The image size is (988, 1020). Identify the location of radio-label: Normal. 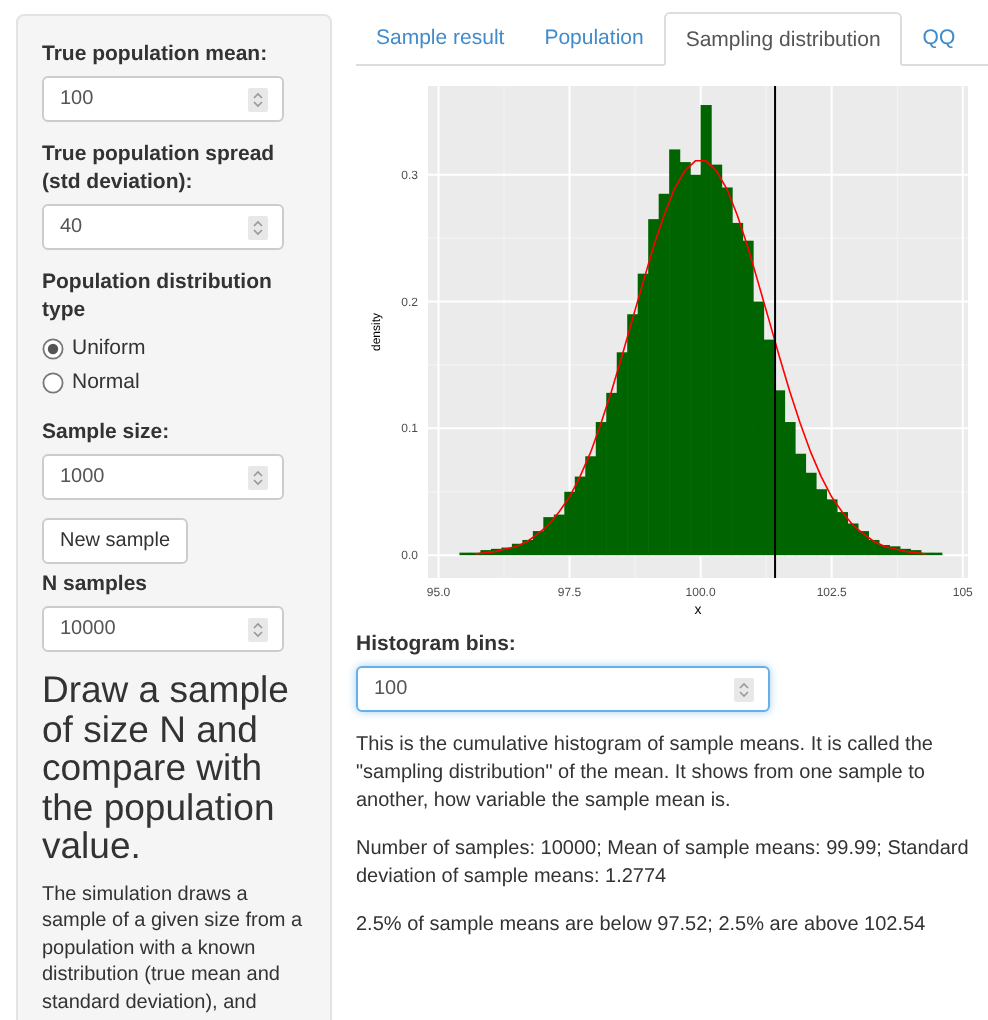
(106, 383).